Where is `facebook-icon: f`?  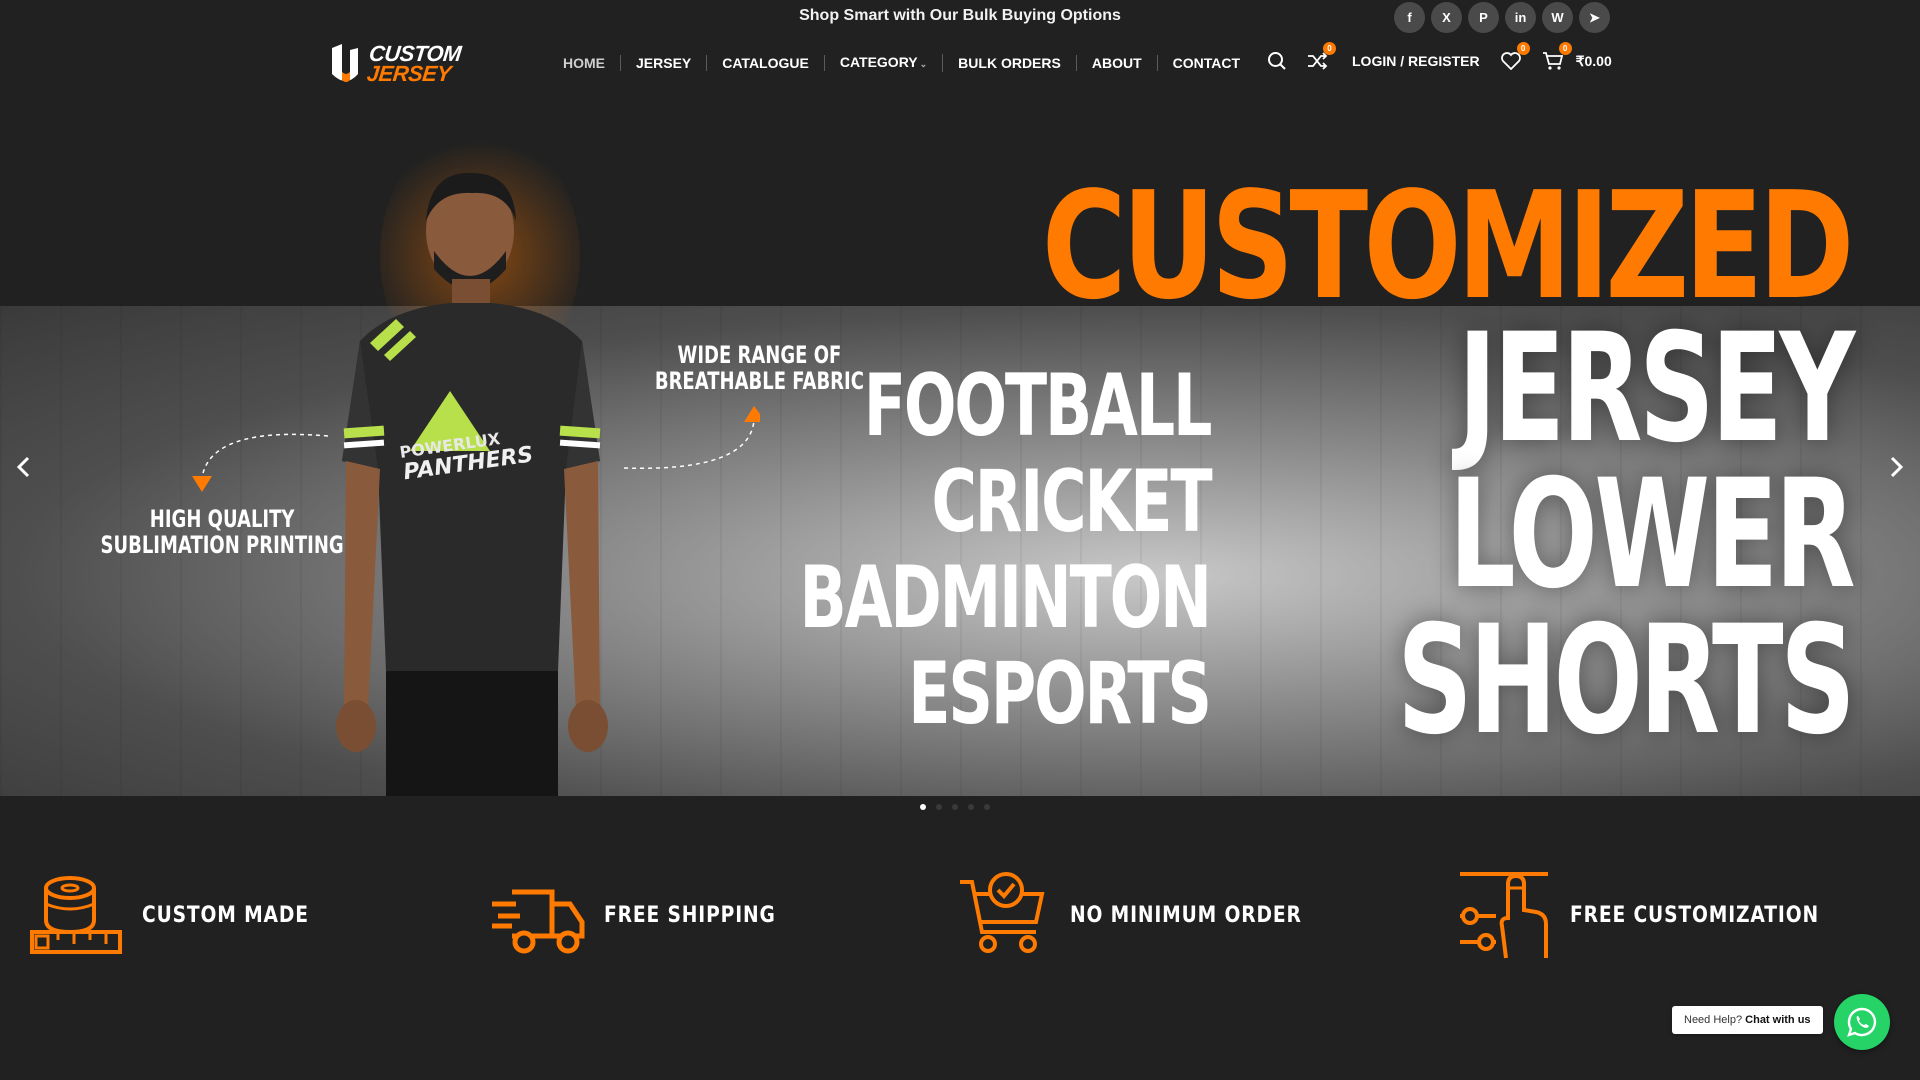
facebook-icon: f is located at coordinates (1409, 17).